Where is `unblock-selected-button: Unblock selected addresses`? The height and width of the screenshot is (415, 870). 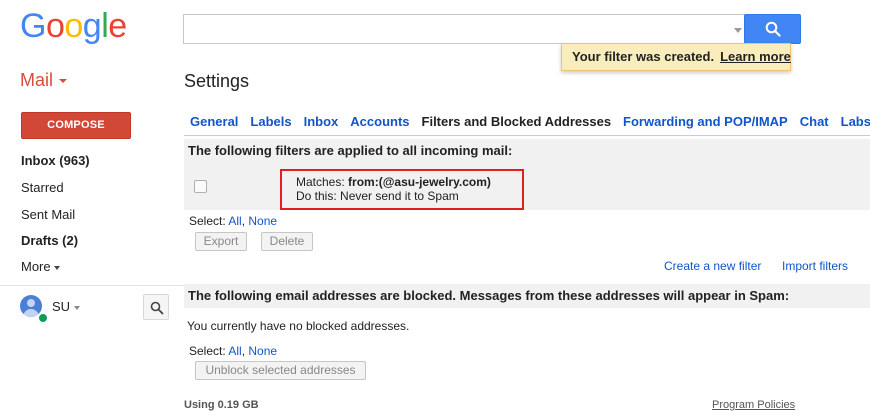
unblock-selected-button: Unblock selected addresses is located at coordinates (280, 370).